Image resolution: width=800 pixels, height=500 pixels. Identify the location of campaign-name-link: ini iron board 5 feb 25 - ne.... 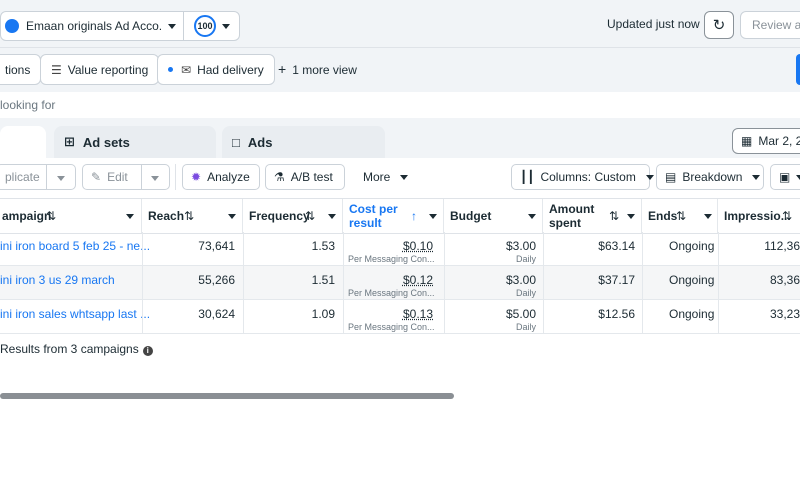
(75, 246).